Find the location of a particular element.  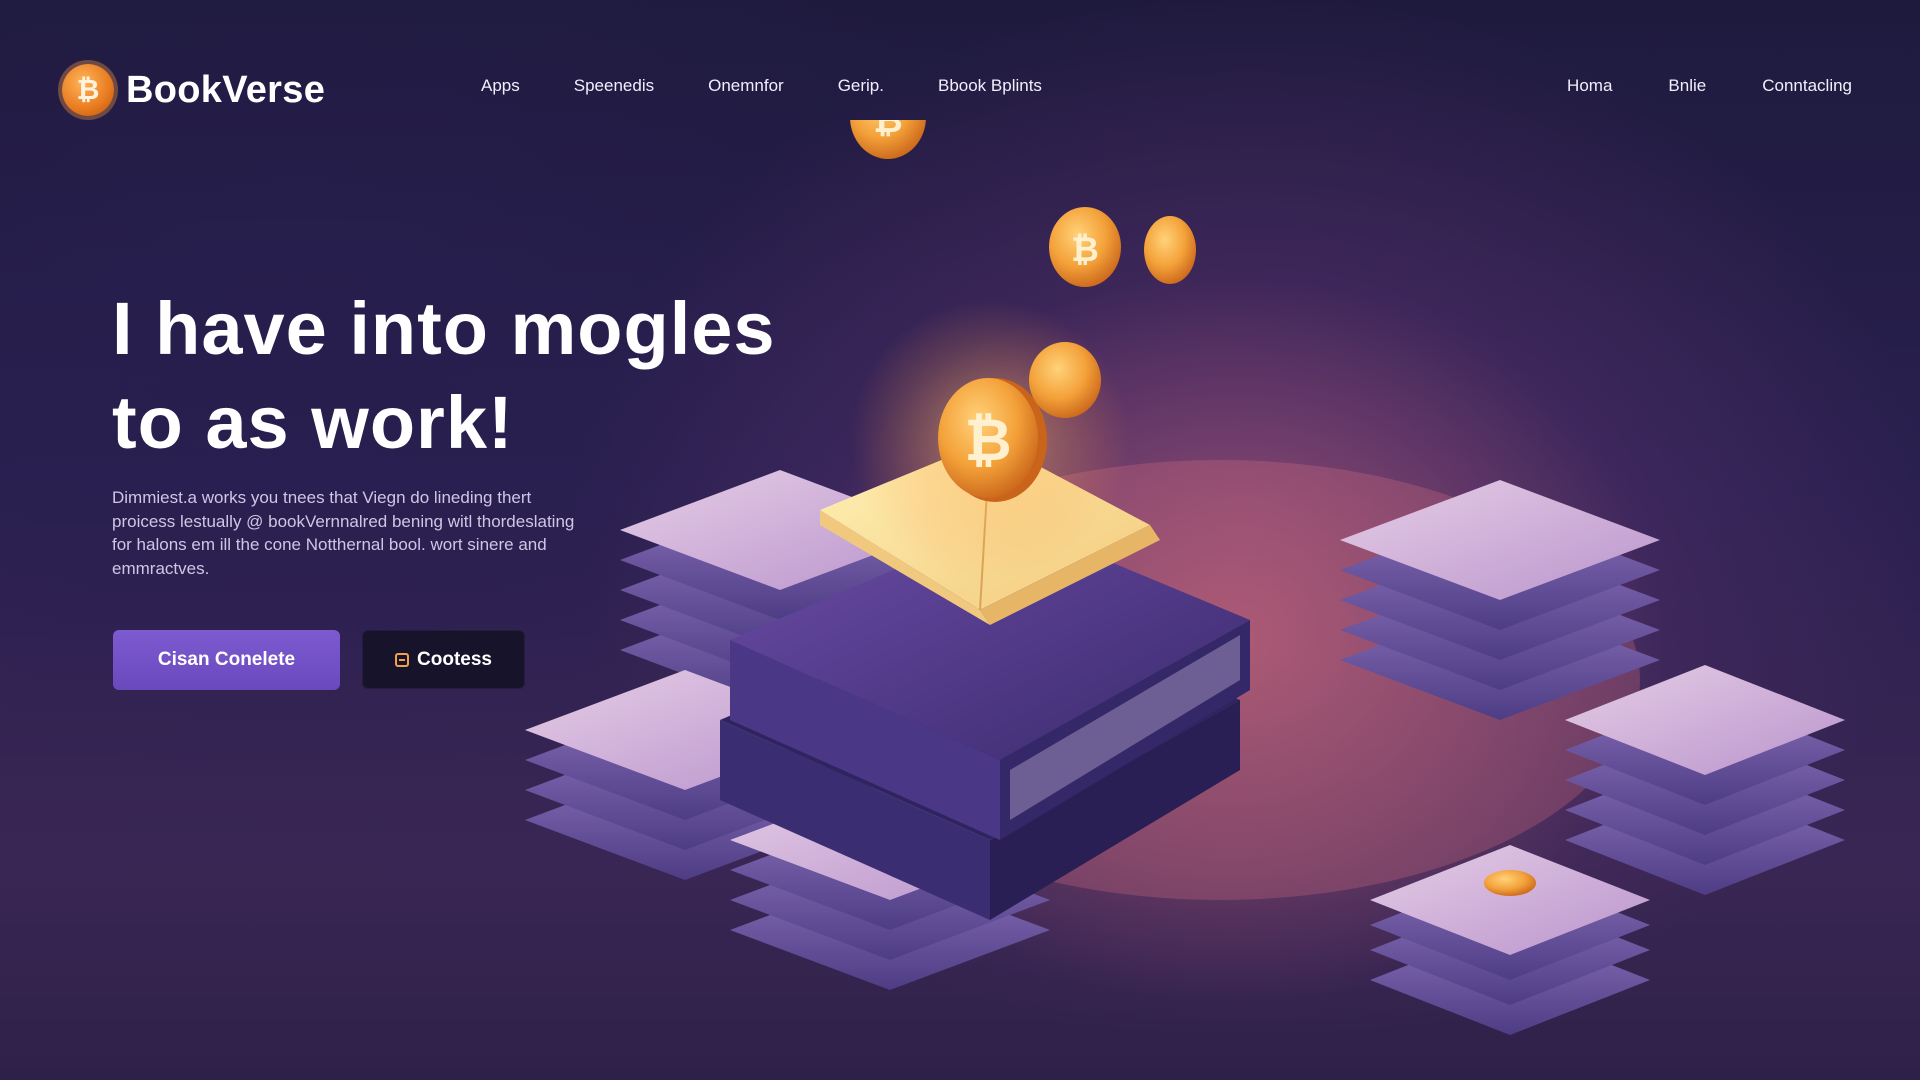

nav-link-bbook-bplints: Bbook Bplints is located at coordinates (990, 86).